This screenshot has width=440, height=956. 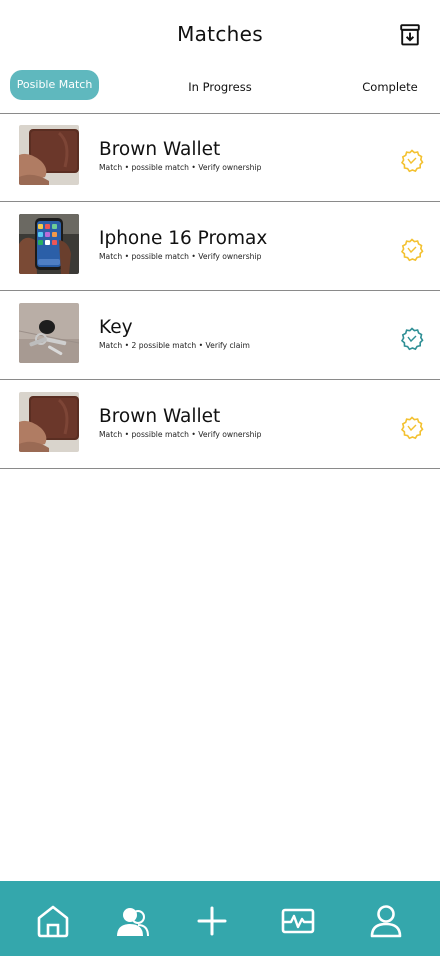 I want to click on plus-icon, so click(x=212, y=921).